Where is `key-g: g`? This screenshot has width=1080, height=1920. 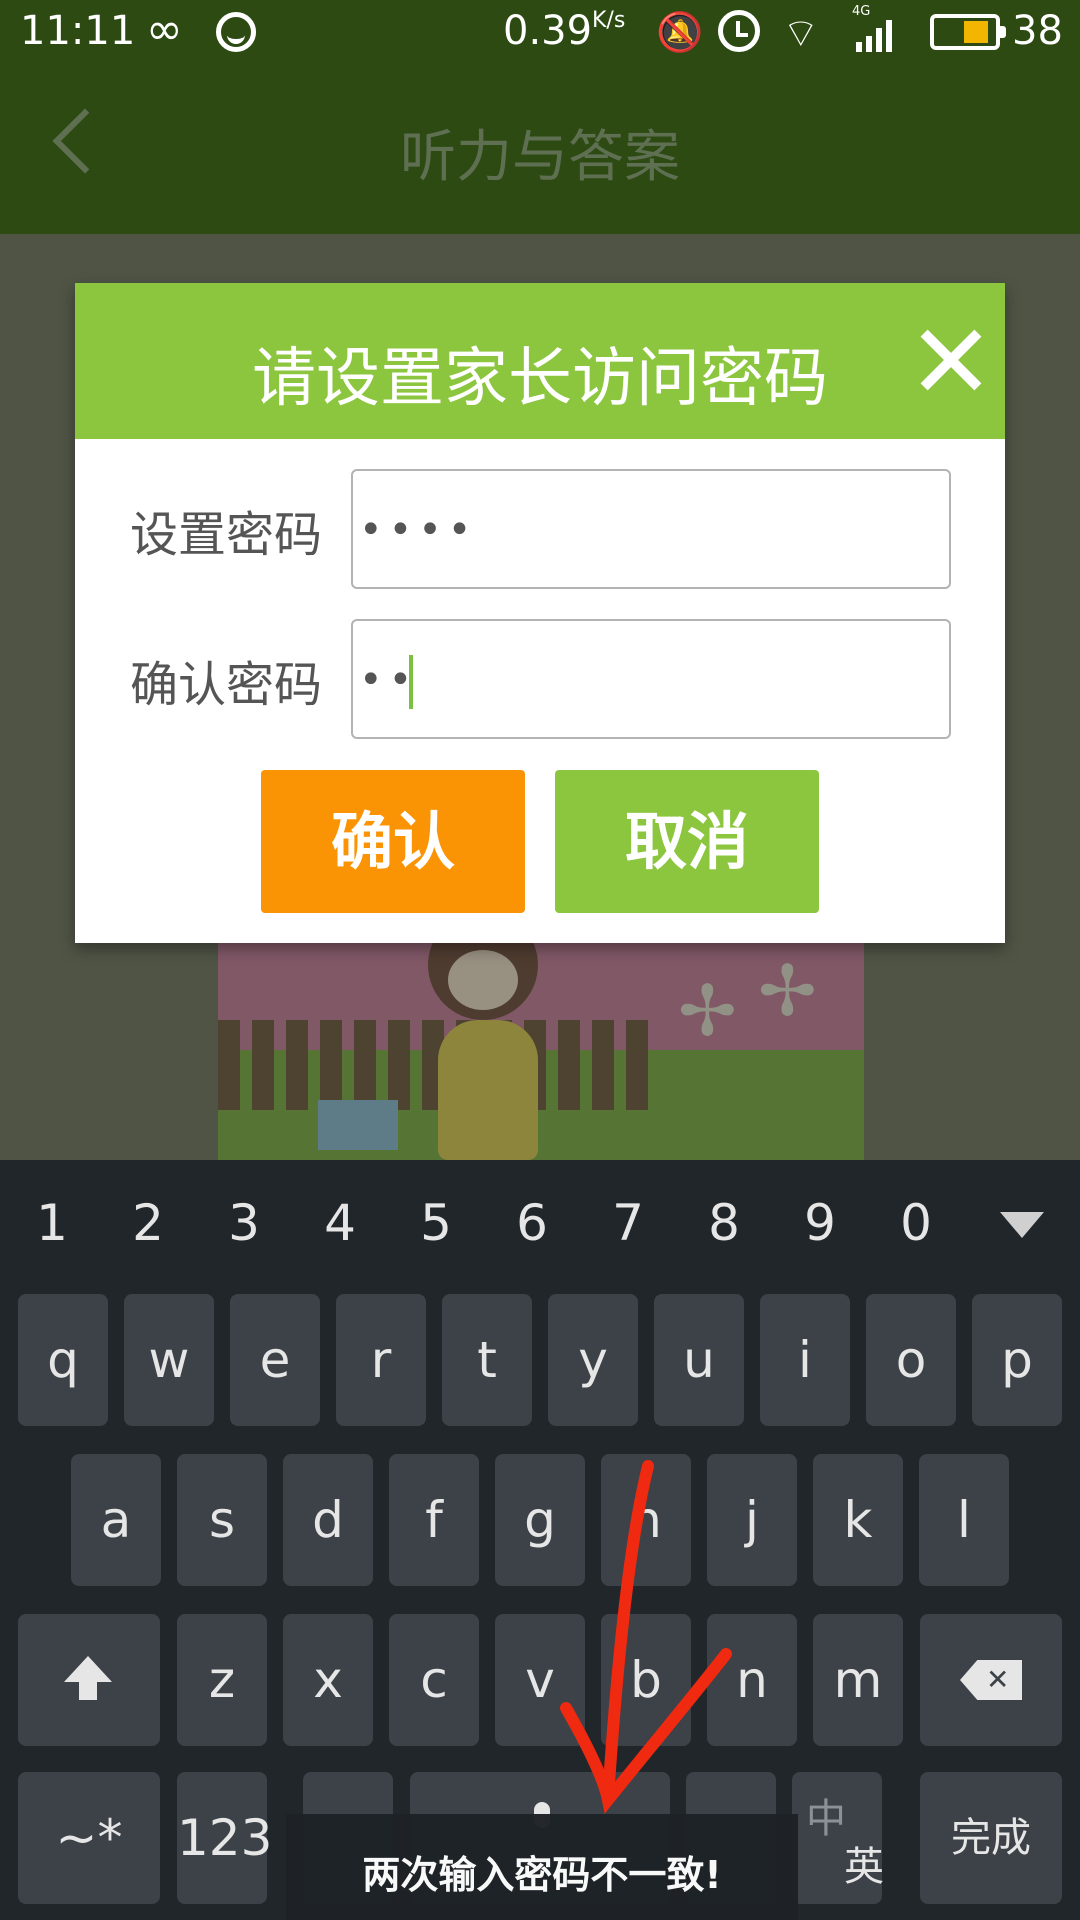 key-g: g is located at coordinates (540, 1520).